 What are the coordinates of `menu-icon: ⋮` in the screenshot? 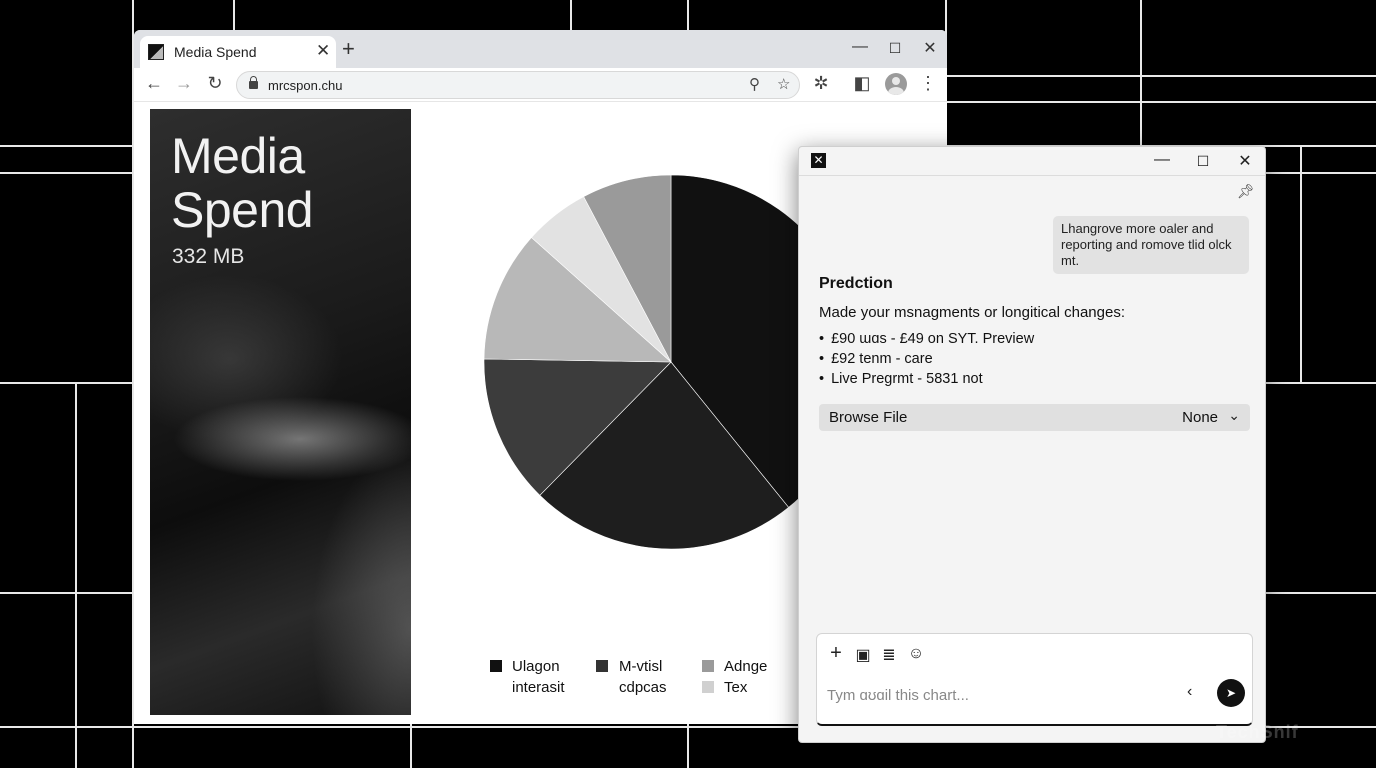 It's located at (928, 83).